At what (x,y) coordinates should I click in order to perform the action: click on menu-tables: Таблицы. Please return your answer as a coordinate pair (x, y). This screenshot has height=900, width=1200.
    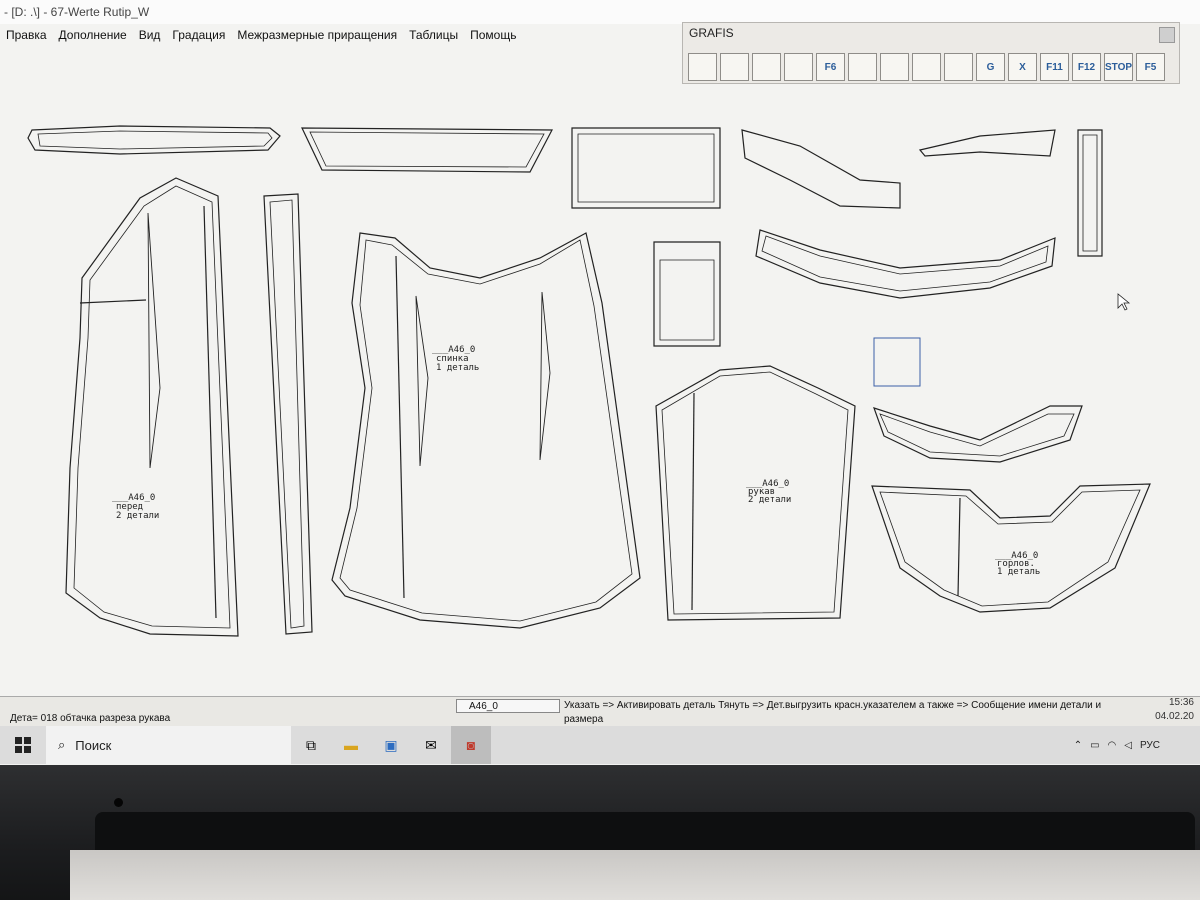
    Looking at the image, I should click on (433, 35).